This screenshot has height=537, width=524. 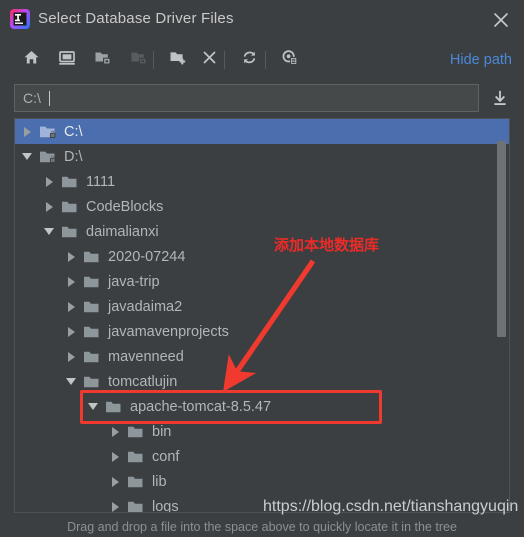 I want to click on import-arrow-icon, so click(x=500, y=99).